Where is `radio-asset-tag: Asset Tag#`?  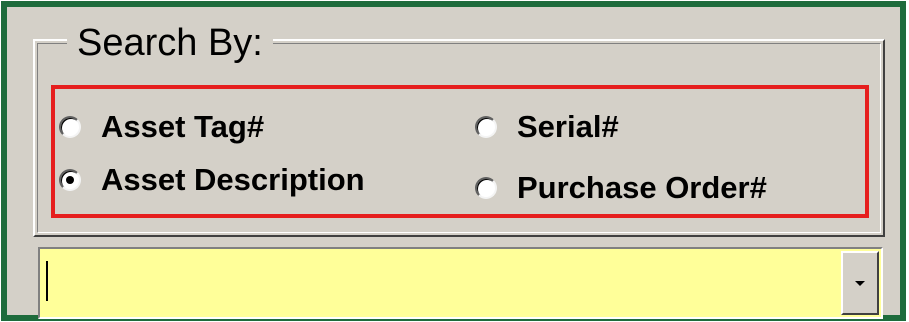 radio-asset-tag: Asset Tag# is located at coordinates (161, 127).